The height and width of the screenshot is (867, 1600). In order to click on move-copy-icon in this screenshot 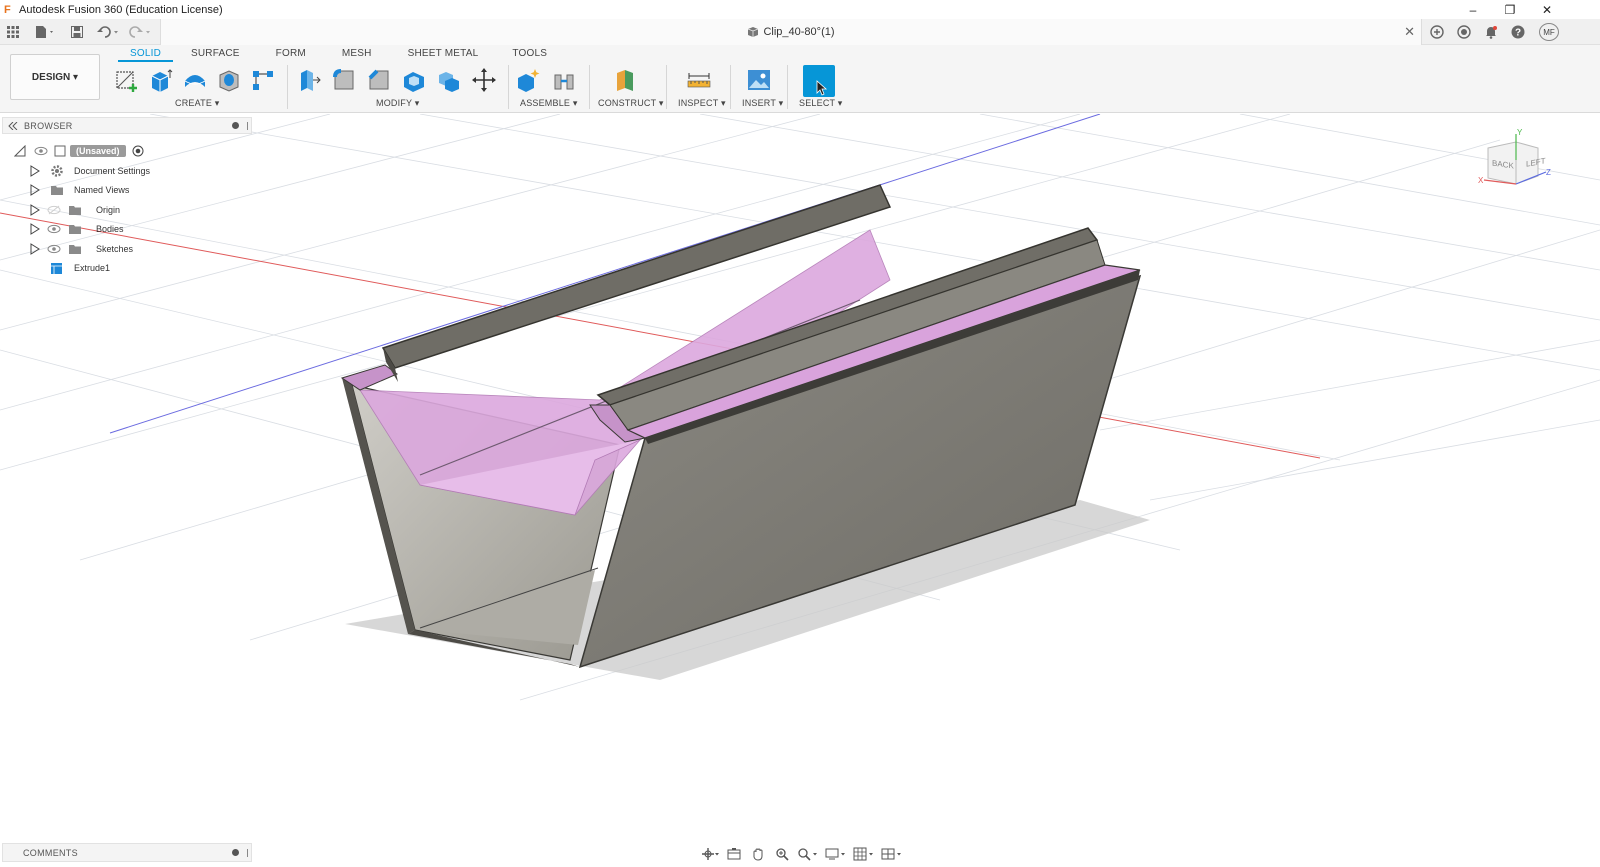, I will do `click(484, 80)`.